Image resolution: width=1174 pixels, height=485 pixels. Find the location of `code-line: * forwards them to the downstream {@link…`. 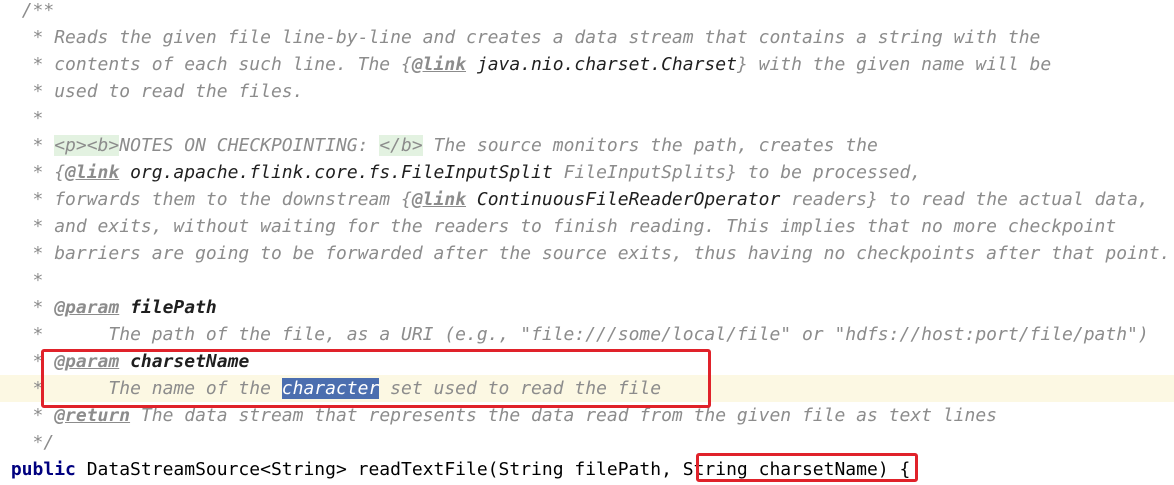

code-line: * forwards them to the downstream {@link… is located at coordinates (590, 199).